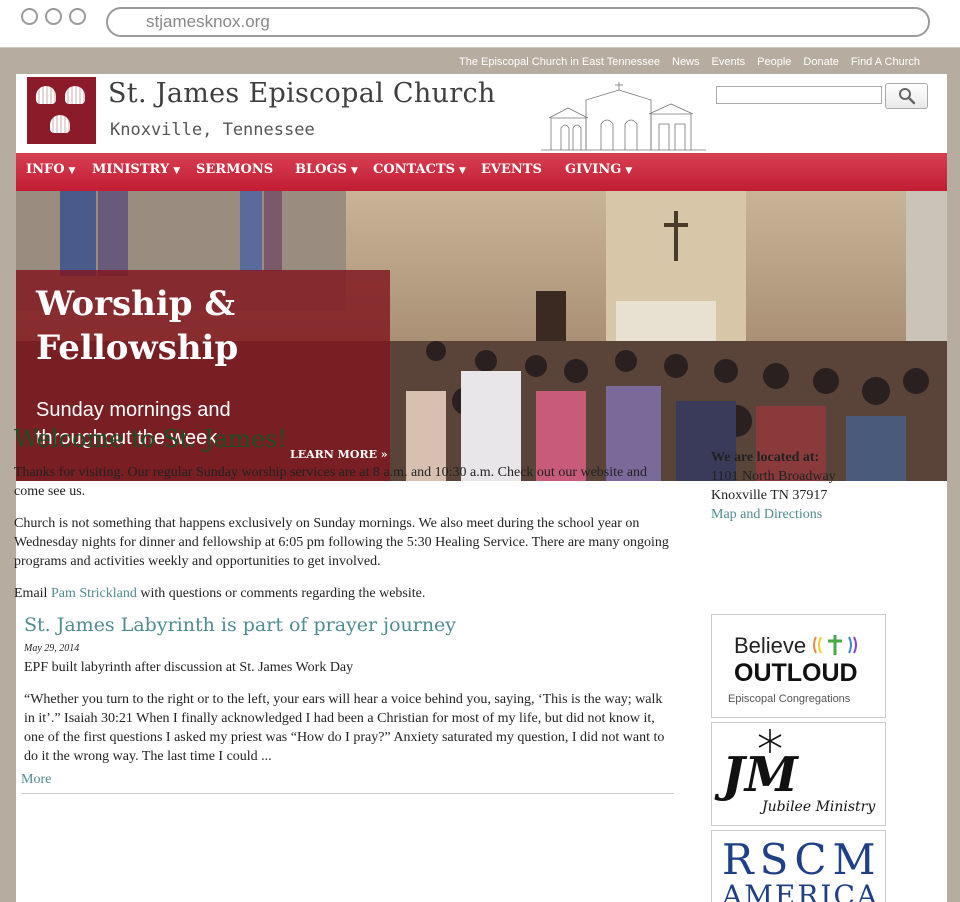  I want to click on rscm-wordmark: RSCM, so click(802, 859).